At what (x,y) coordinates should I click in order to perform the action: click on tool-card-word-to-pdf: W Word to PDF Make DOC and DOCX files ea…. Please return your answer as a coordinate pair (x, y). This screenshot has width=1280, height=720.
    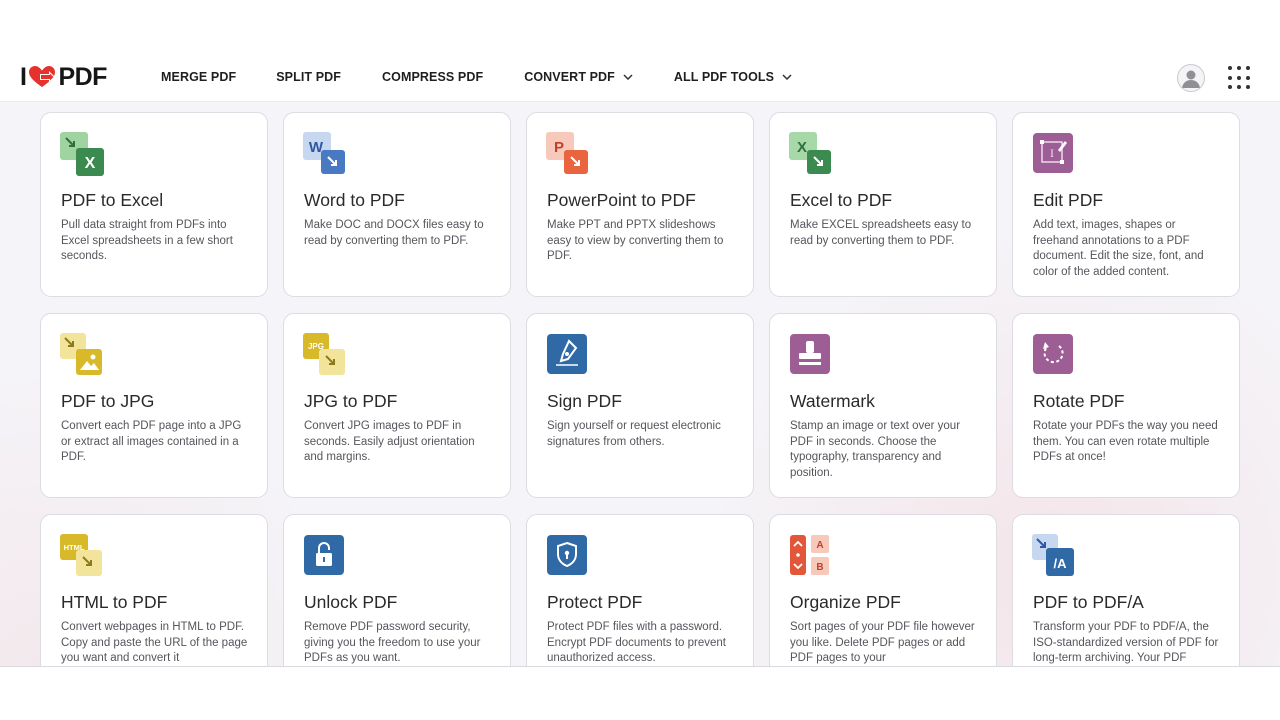
    Looking at the image, I should click on (397, 204).